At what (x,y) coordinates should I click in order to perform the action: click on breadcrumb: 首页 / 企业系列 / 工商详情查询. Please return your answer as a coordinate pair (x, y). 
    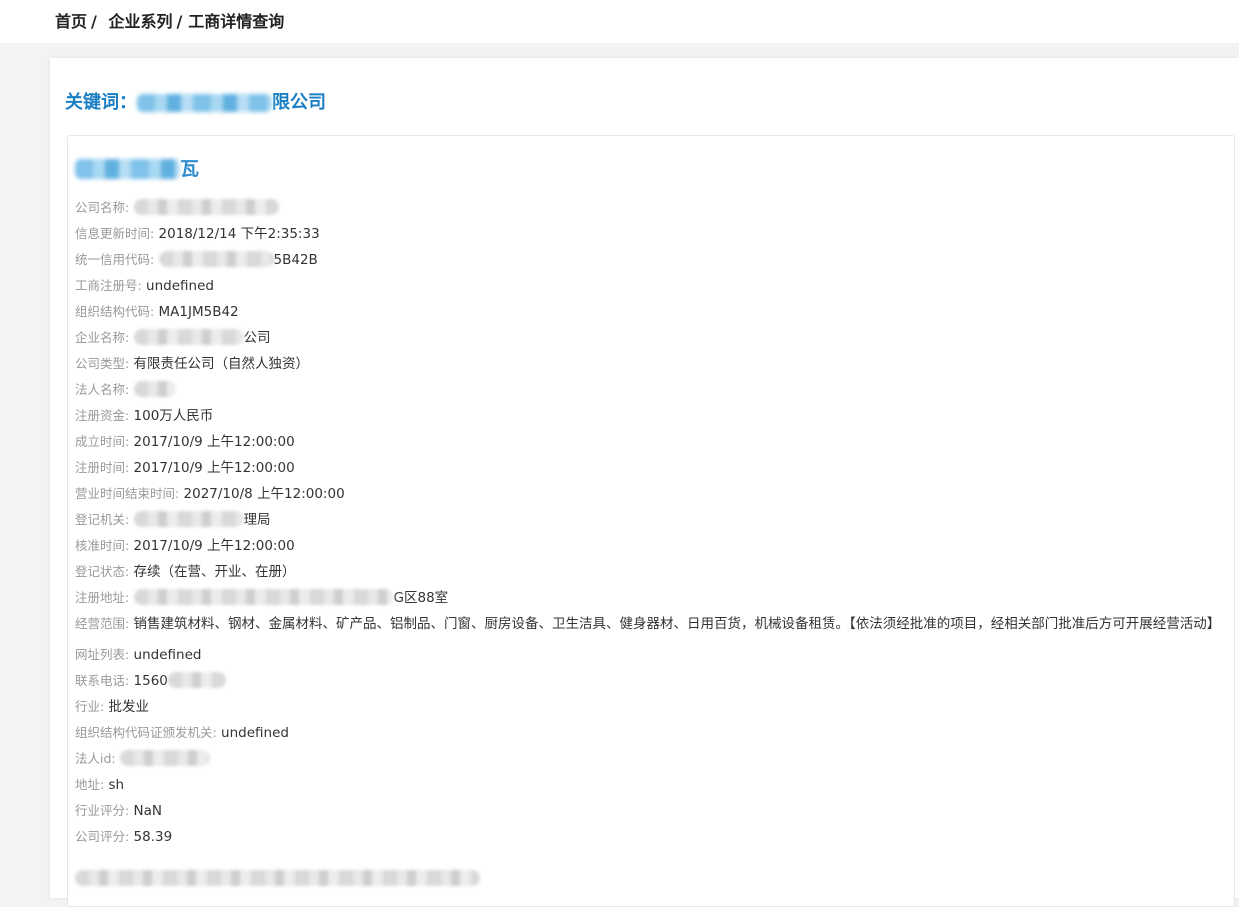
    Looking at the image, I should click on (169, 20).